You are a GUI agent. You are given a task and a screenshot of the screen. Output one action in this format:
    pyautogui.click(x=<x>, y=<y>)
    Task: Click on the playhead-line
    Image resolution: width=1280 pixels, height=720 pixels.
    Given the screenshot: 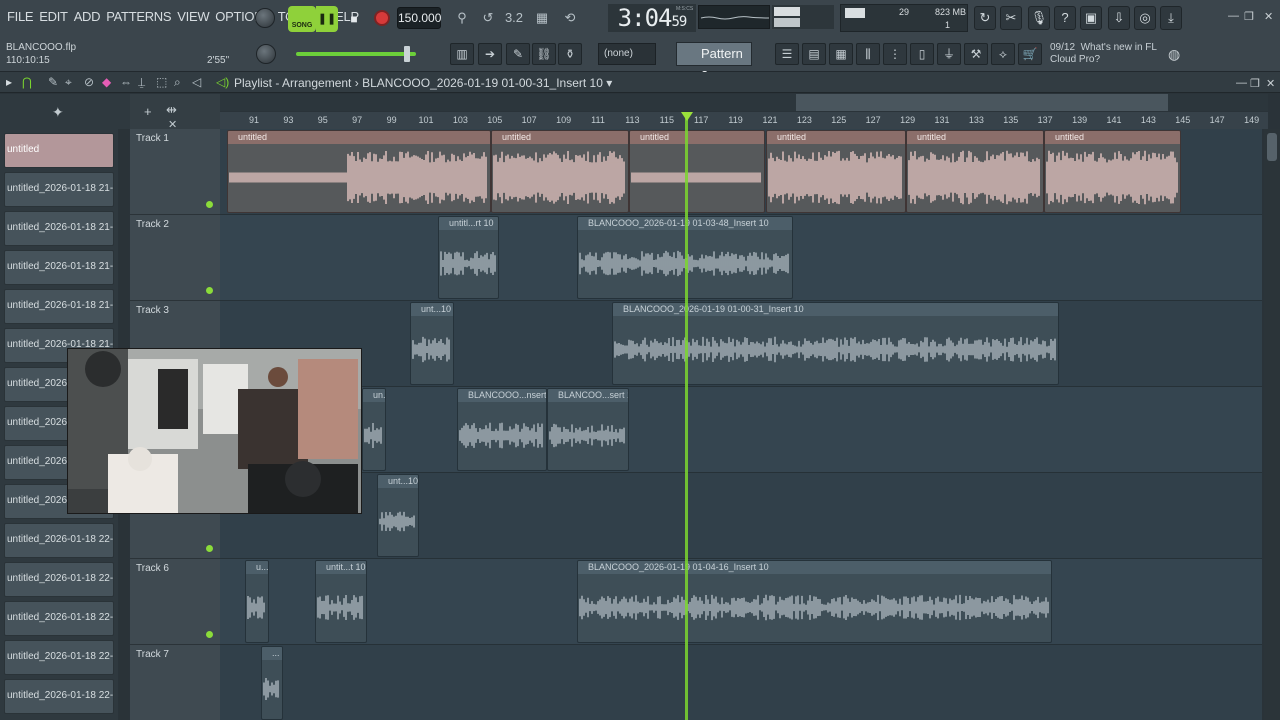 What is the action you would take?
    pyautogui.click(x=686, y=416)
    